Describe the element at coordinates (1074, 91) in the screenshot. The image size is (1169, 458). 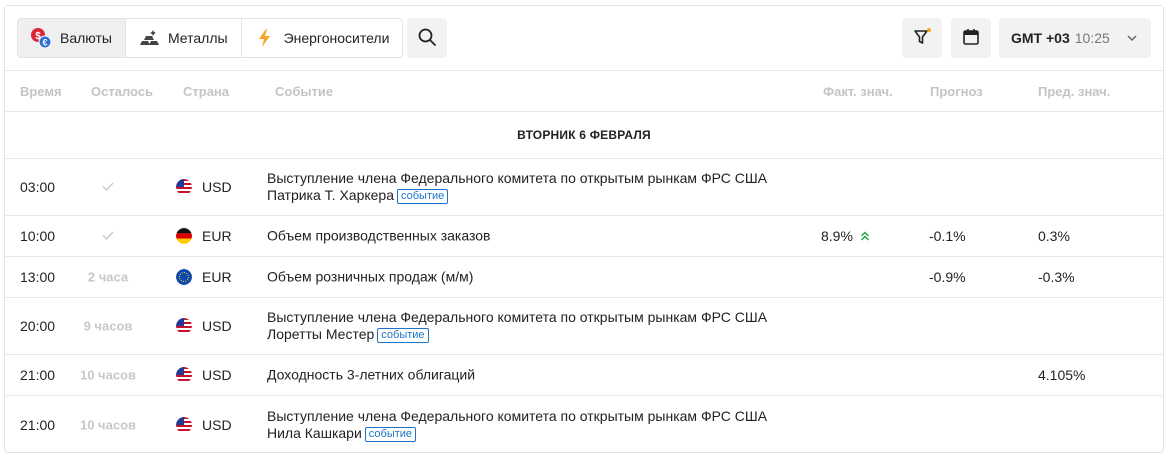
I see `col-previous: Пред. знач.` at that location.